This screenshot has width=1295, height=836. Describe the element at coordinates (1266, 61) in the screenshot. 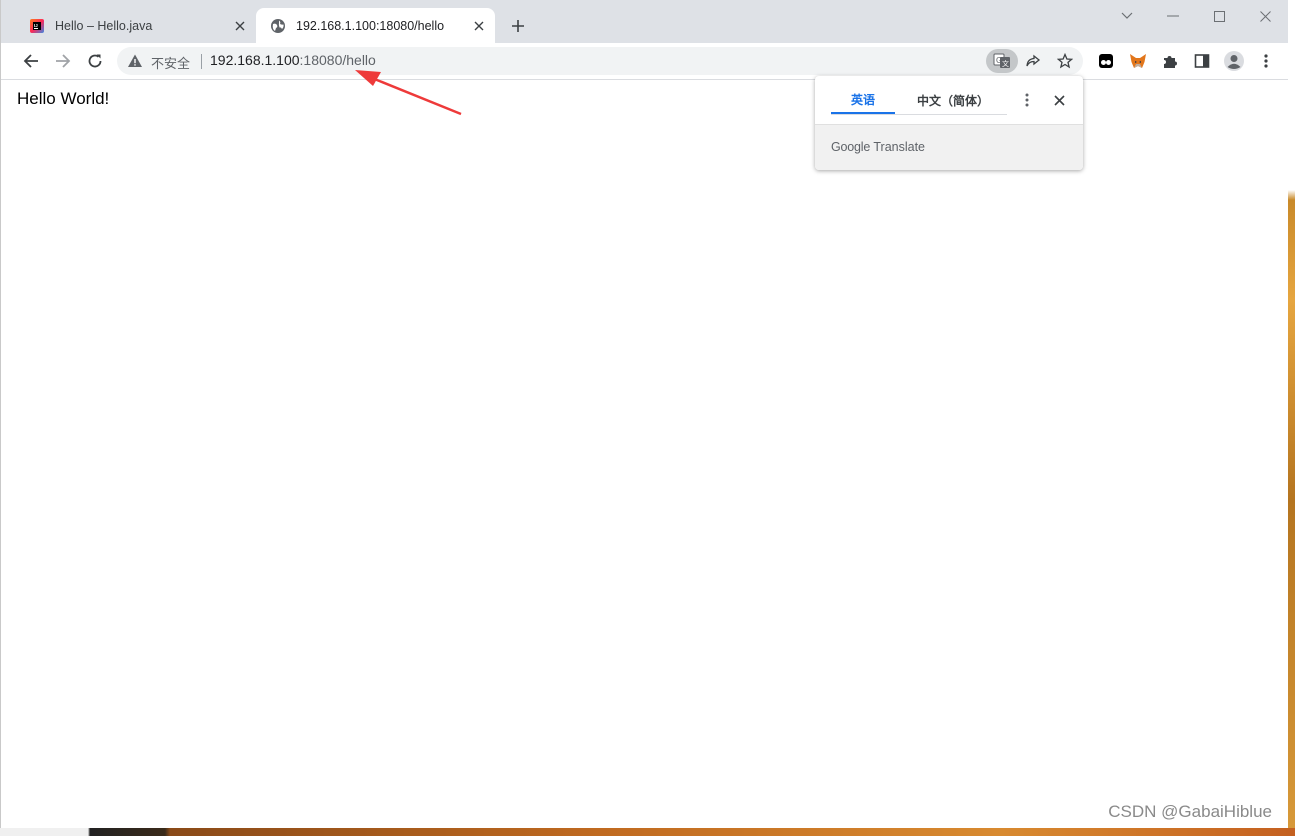

I see `more-menu-icon` at that location.